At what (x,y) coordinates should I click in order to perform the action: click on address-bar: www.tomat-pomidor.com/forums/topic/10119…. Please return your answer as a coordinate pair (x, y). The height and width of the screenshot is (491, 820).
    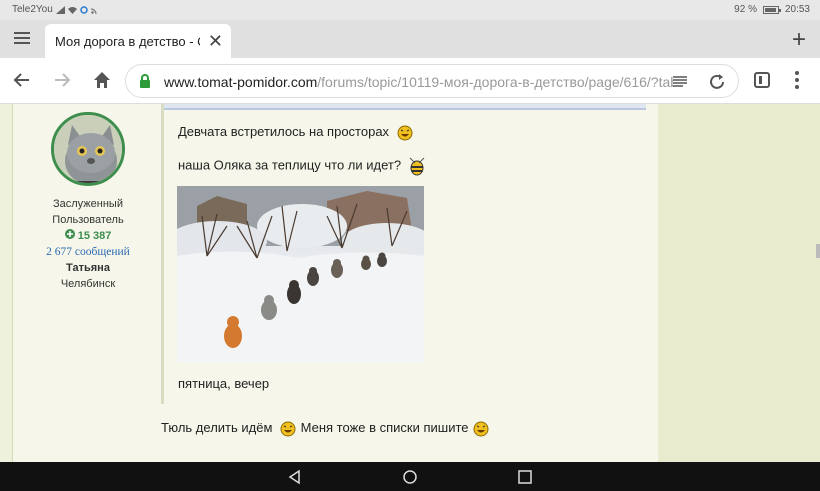
    Looking at the image, I should click on (432, 81).